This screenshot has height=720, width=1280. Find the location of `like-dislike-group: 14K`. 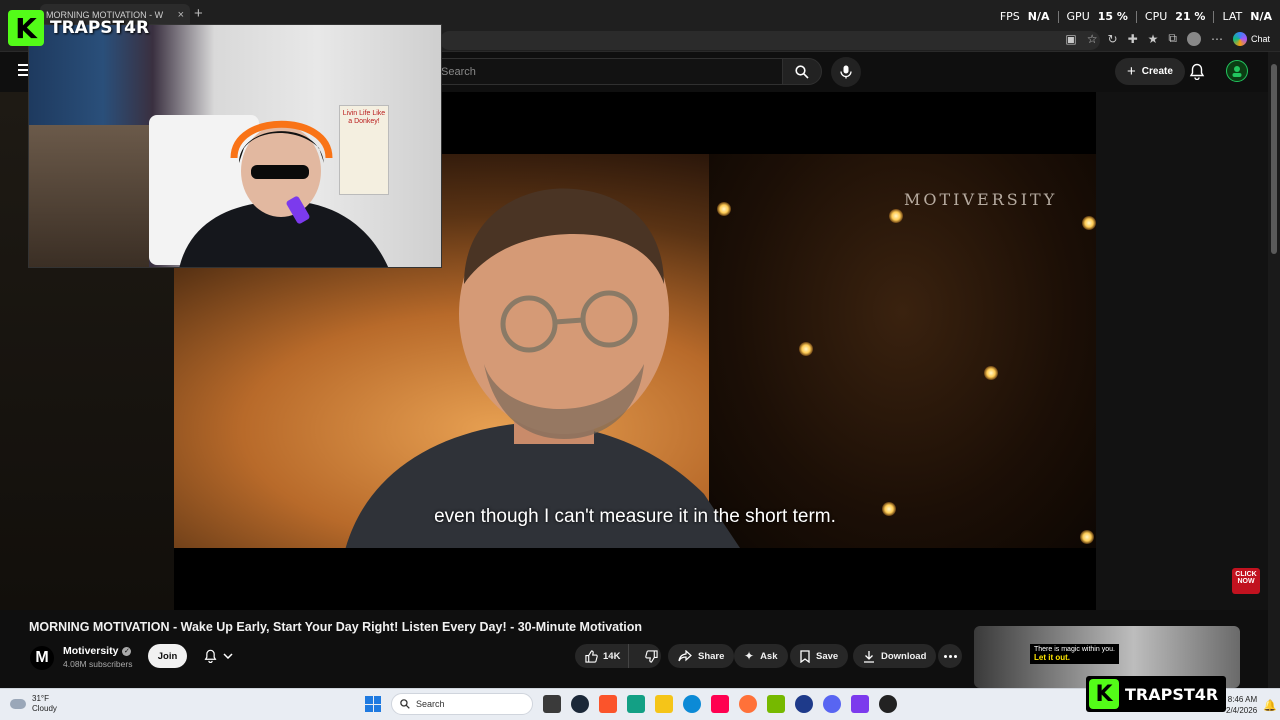

like-dislike-group: 14K is located at coordinates (618, 656).